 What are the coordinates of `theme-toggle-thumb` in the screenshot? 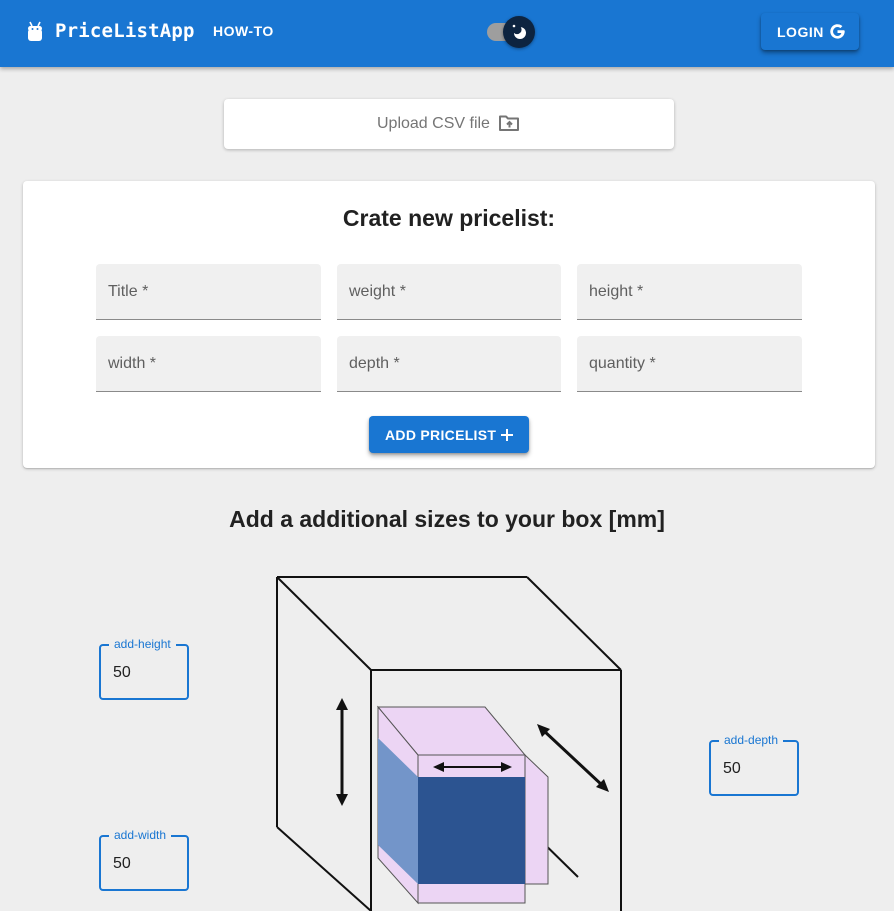 It's located at (519, 32).